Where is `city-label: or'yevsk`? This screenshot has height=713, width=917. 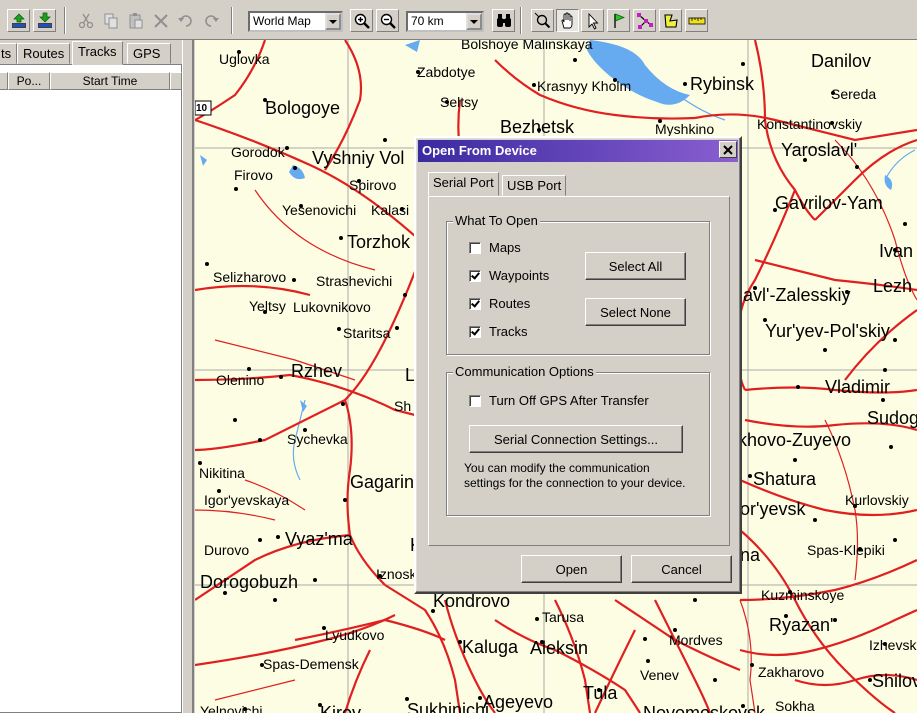 city-label: or'yevsk is located at coordinates (773, 509).